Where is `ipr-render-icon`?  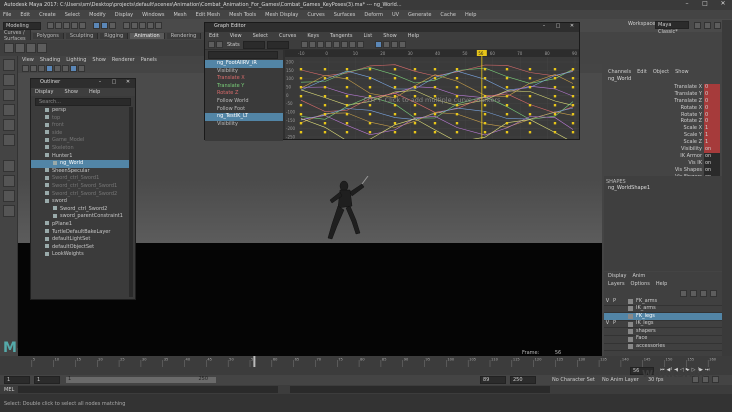 ipr-render-icon is located at coordinates (158, 25).